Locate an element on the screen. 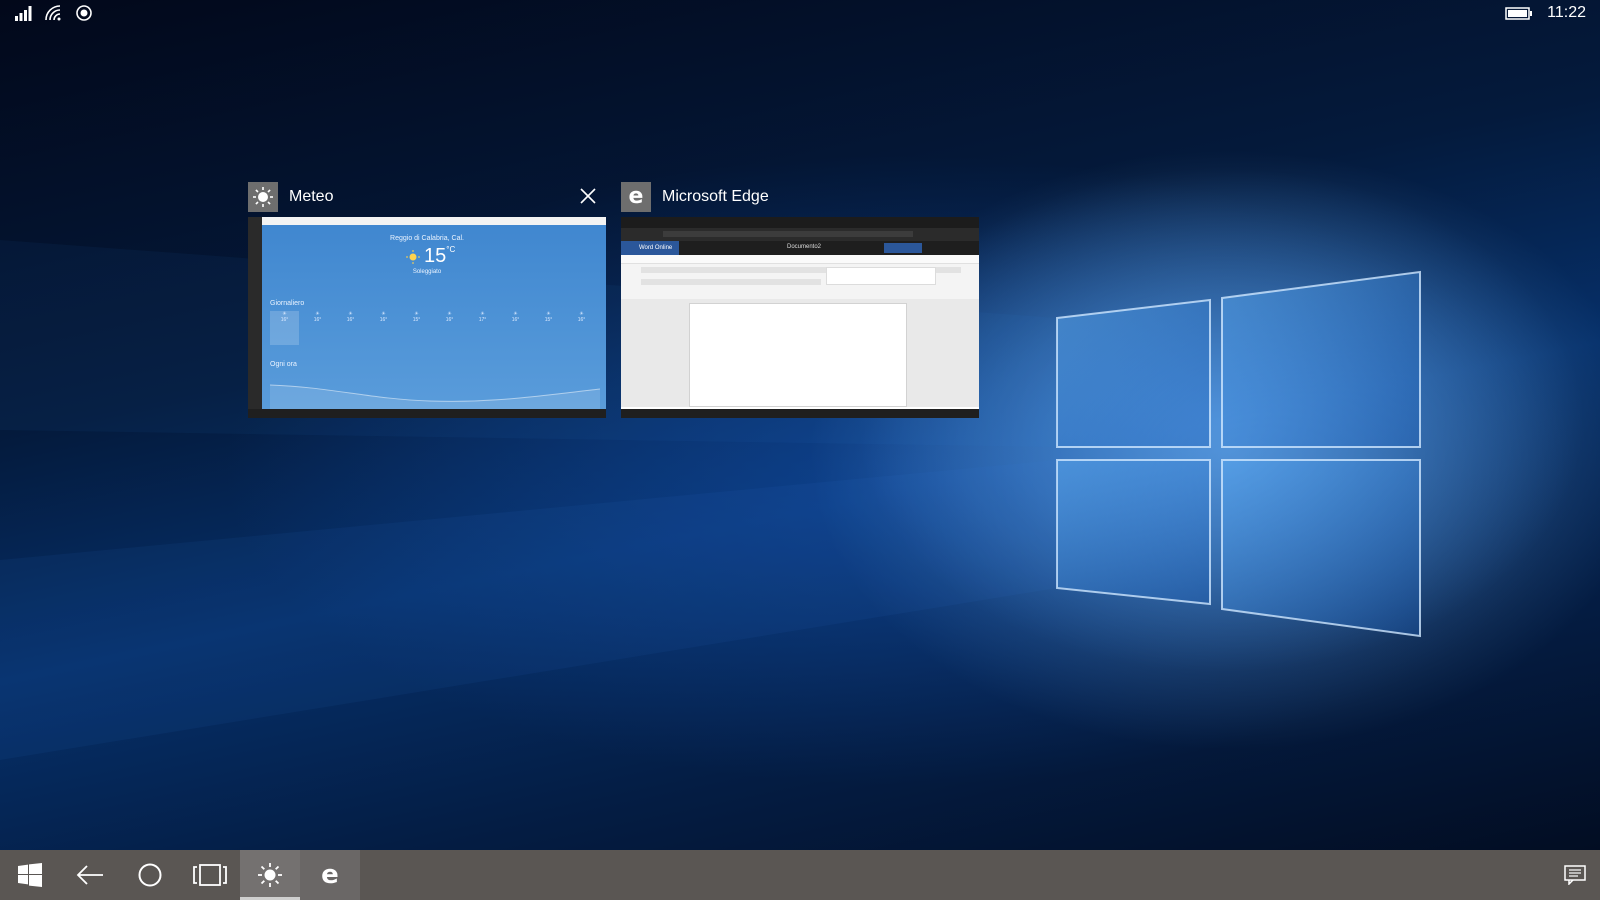  action-center-icon is located at coordinates (1575, 875).